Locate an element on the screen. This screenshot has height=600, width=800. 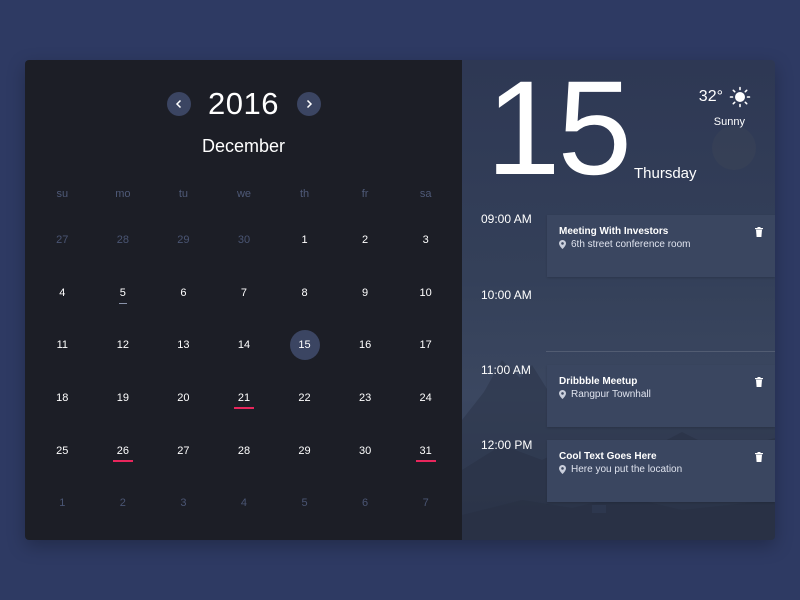
calendar-day-number: 7 is located at coordinates (425, 503).